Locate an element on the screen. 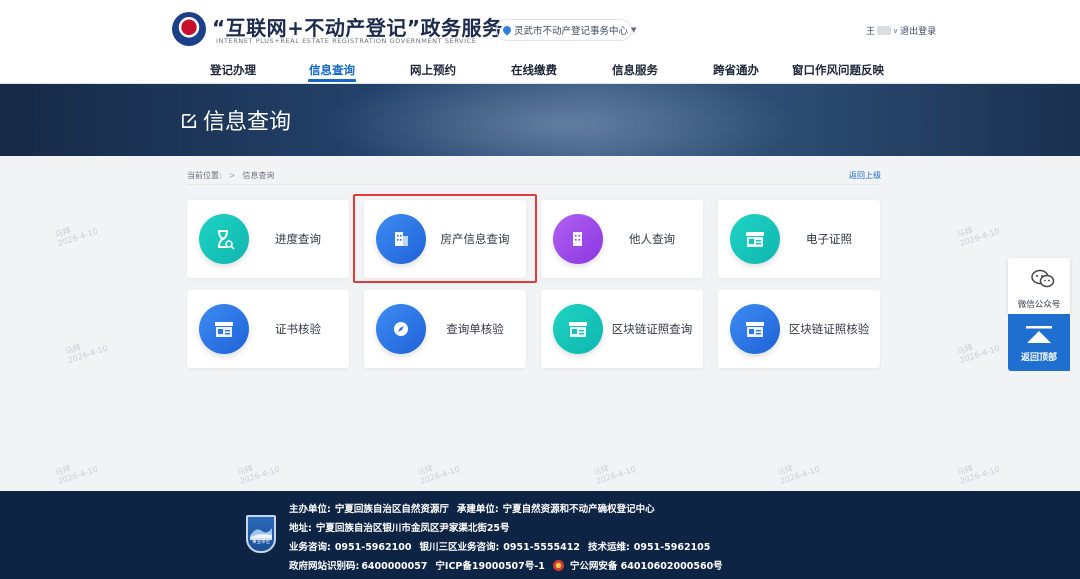 The image size is (1080, 579). nav-item-payment: 在线缴费 is located at coordinates (534, 73).